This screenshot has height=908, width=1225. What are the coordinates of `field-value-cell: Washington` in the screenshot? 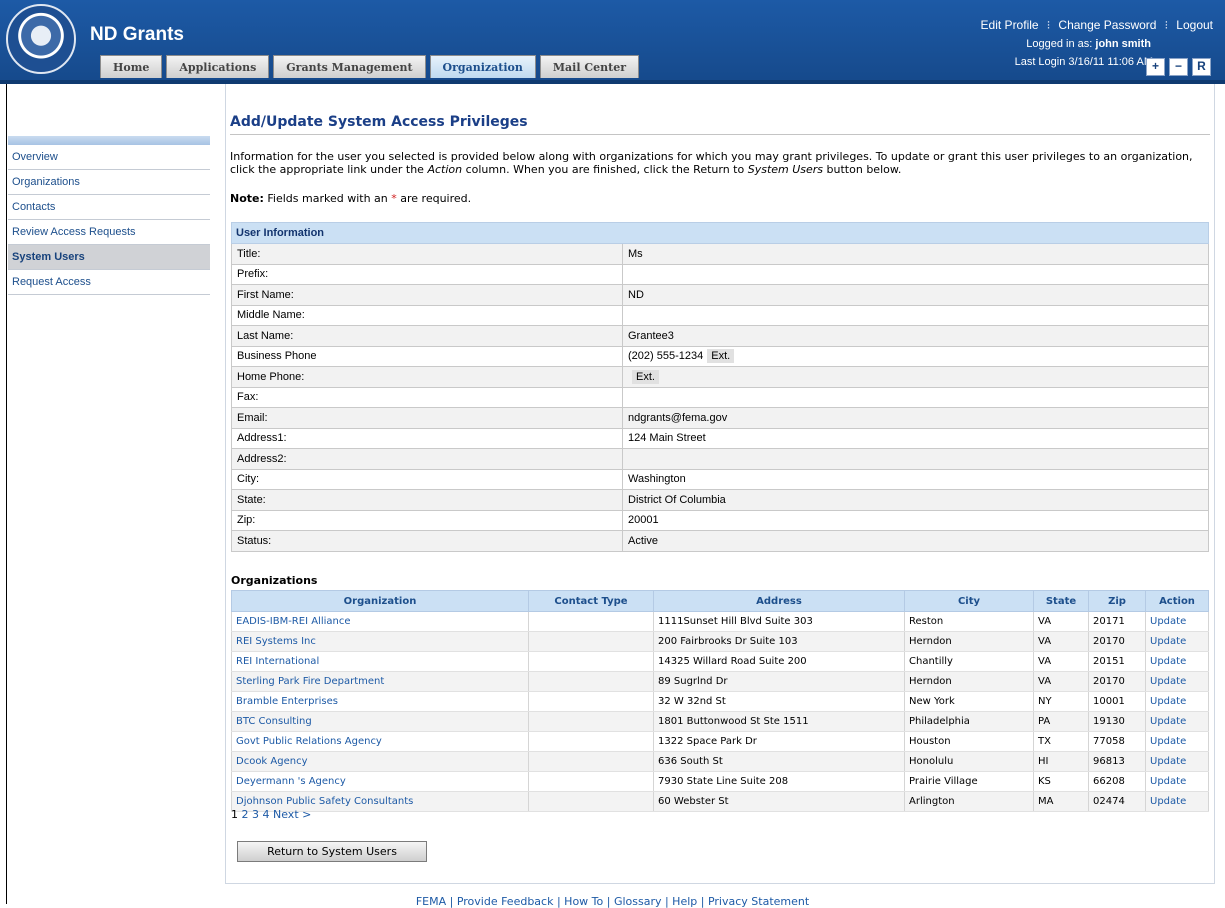 It's located at (915, 479).